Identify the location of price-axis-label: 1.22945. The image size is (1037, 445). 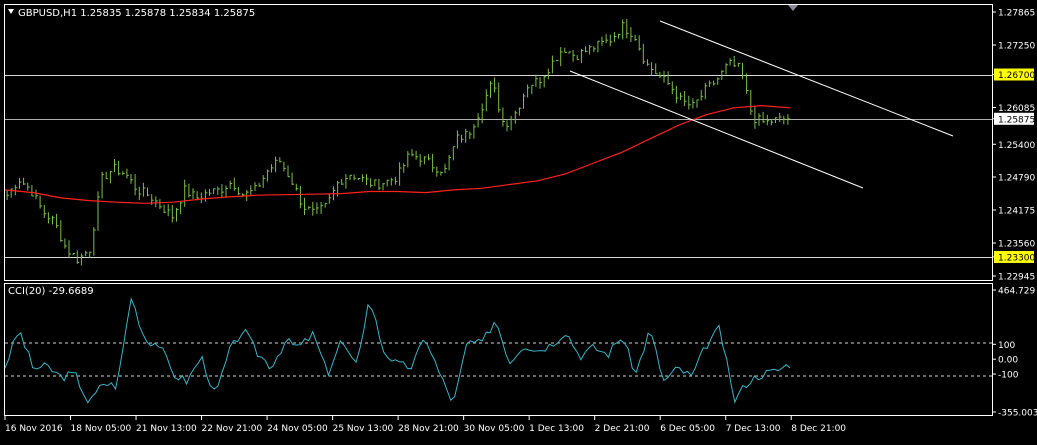
(1016, 278).